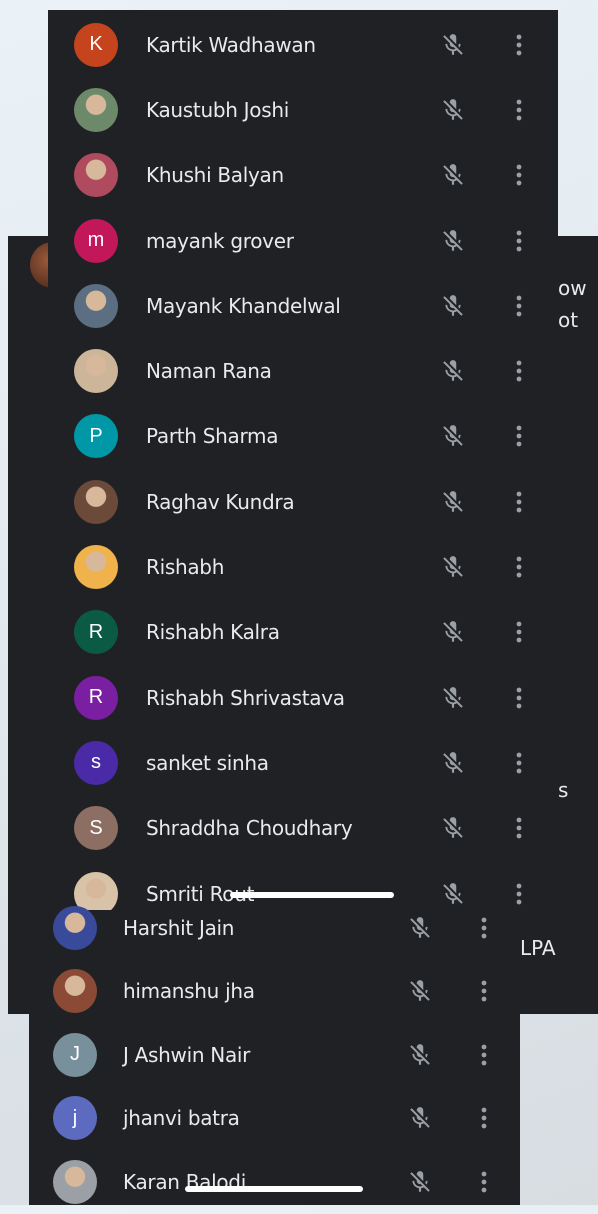 The width and height of the screenshot is (598, 1214). Describe the element at coordinates (303, 501) in the screenshot. I see `participant-row: Raghav Kundra` at that location.